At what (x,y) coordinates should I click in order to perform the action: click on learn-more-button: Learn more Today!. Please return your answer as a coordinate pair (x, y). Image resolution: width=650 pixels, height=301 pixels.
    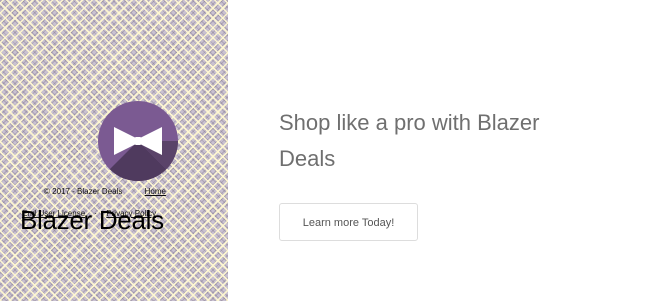
    Looking at the image, I should click on (348, 222).